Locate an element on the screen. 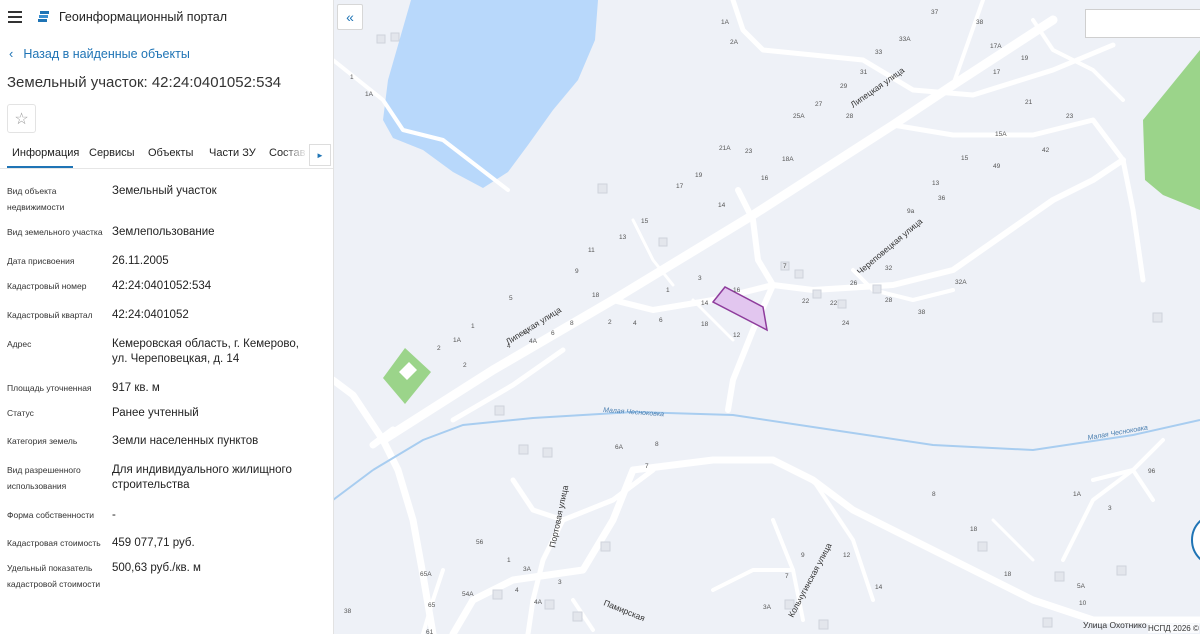 The image size is (1200, 634). active-tab-indicator is located at coordinates (40, 167).